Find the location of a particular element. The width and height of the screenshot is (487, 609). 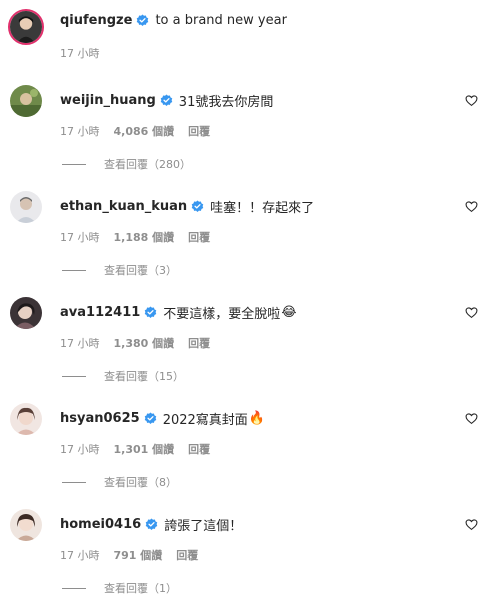

comment-line: weijin_huang 31號我去你房間 is located at coordinates (166, 100).